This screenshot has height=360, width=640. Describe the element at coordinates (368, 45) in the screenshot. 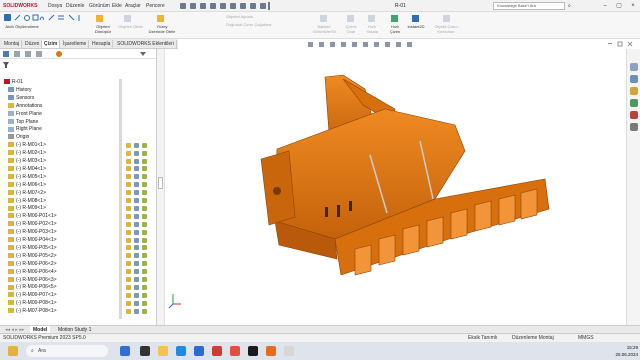

I see `heads-up-view-toolbar` at that location.